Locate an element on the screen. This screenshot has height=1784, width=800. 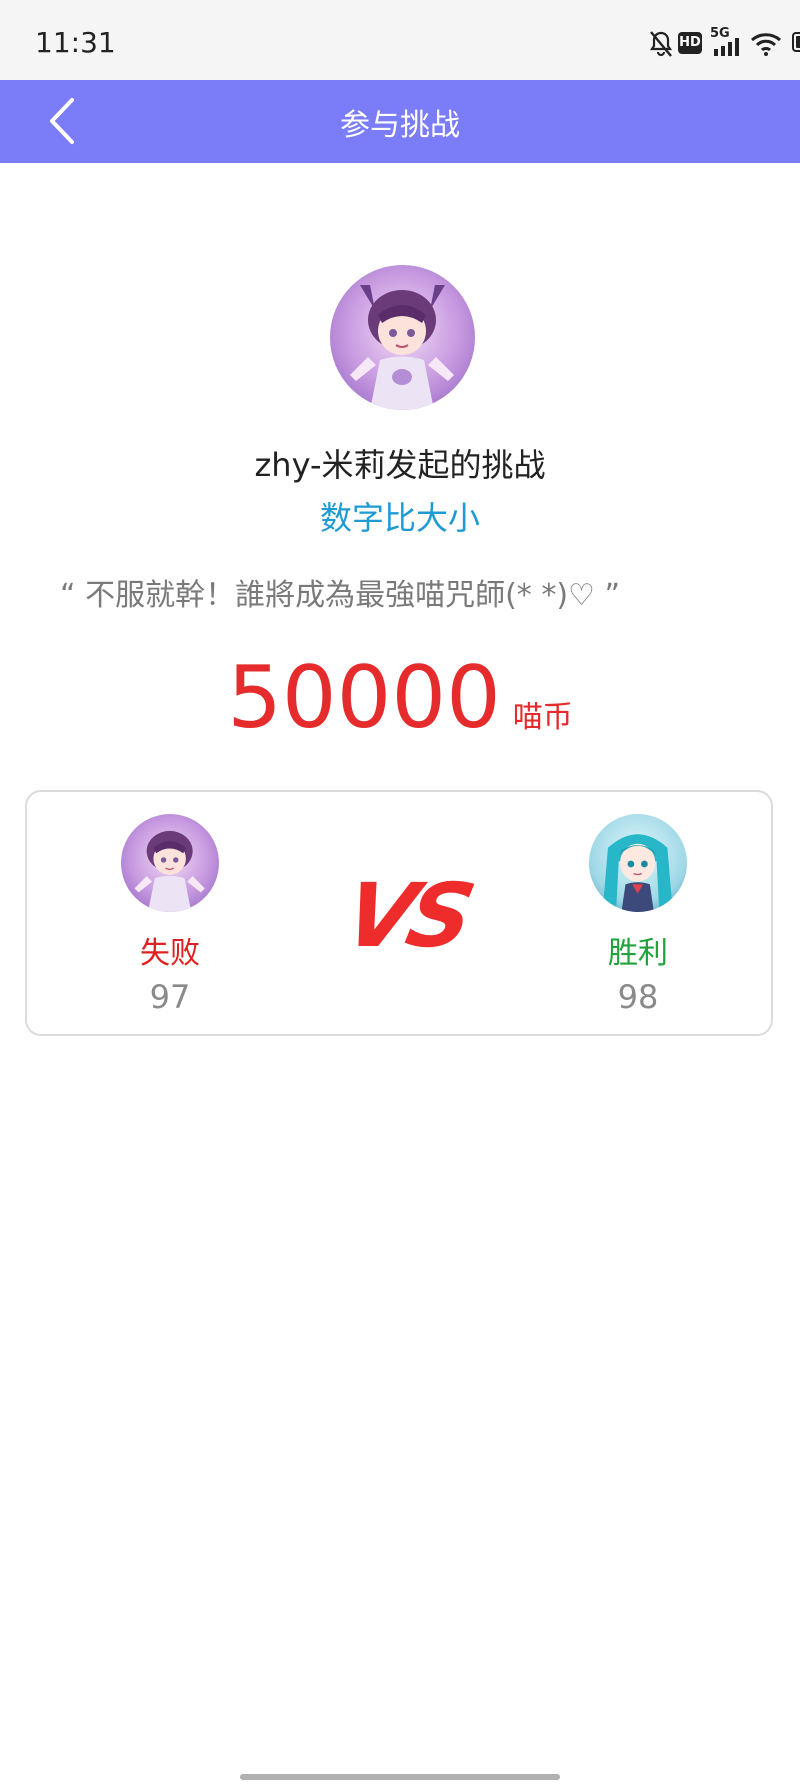
miku-avatar-image is located at coordinates (638, 863).